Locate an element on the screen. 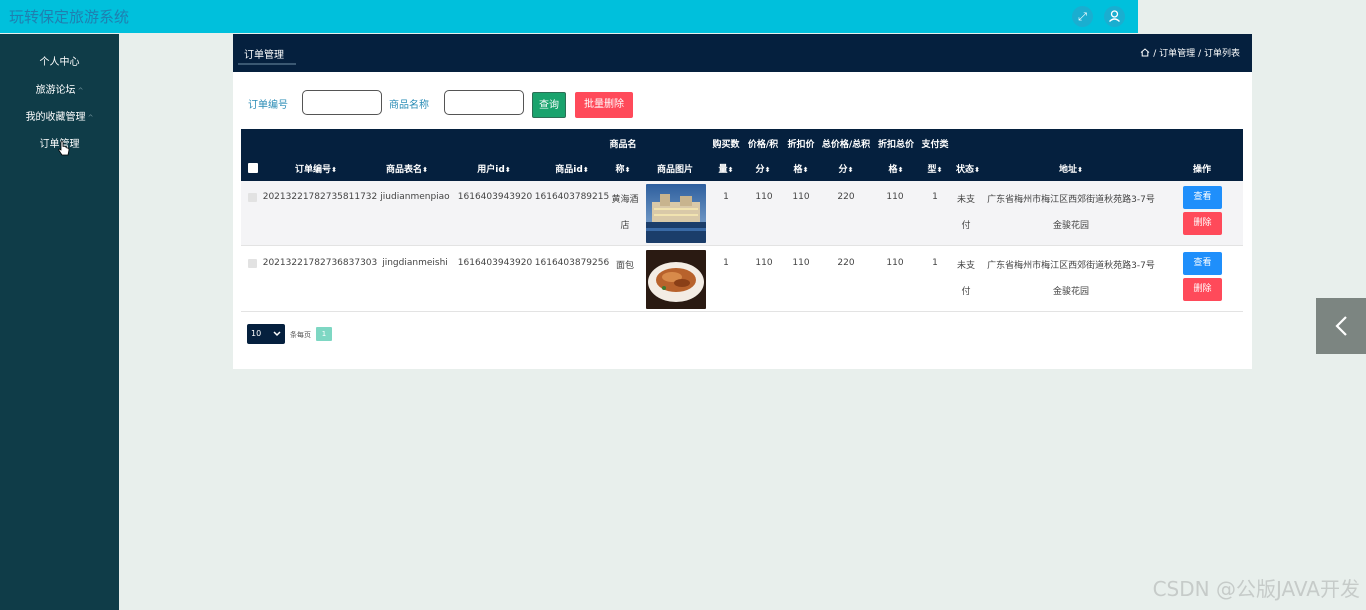 This screenshot has width=1366, height=610. goods-name-cell: 黄海酒 is located at coordinates (625, 200).